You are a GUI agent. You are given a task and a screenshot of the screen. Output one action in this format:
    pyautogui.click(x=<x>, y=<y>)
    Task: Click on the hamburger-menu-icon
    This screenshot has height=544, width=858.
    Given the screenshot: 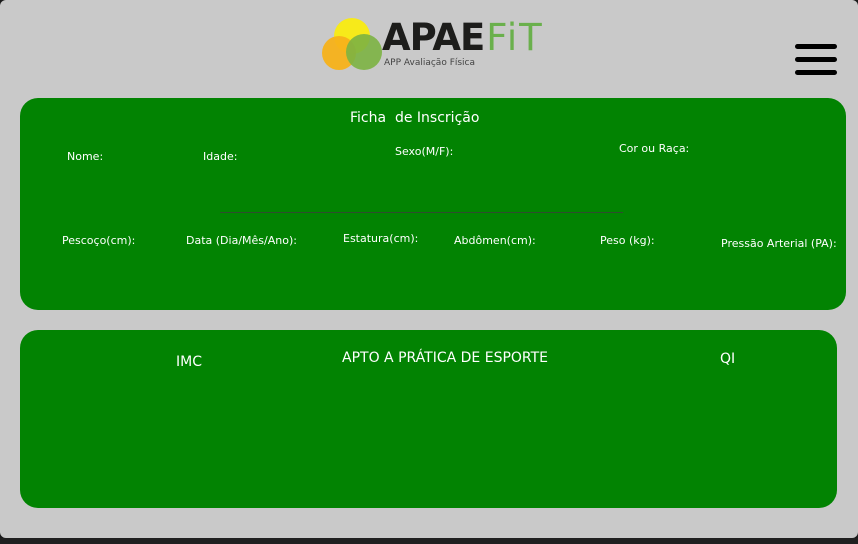 What is the action you would take?
    pyautogui.click(x=816, y=60)
    